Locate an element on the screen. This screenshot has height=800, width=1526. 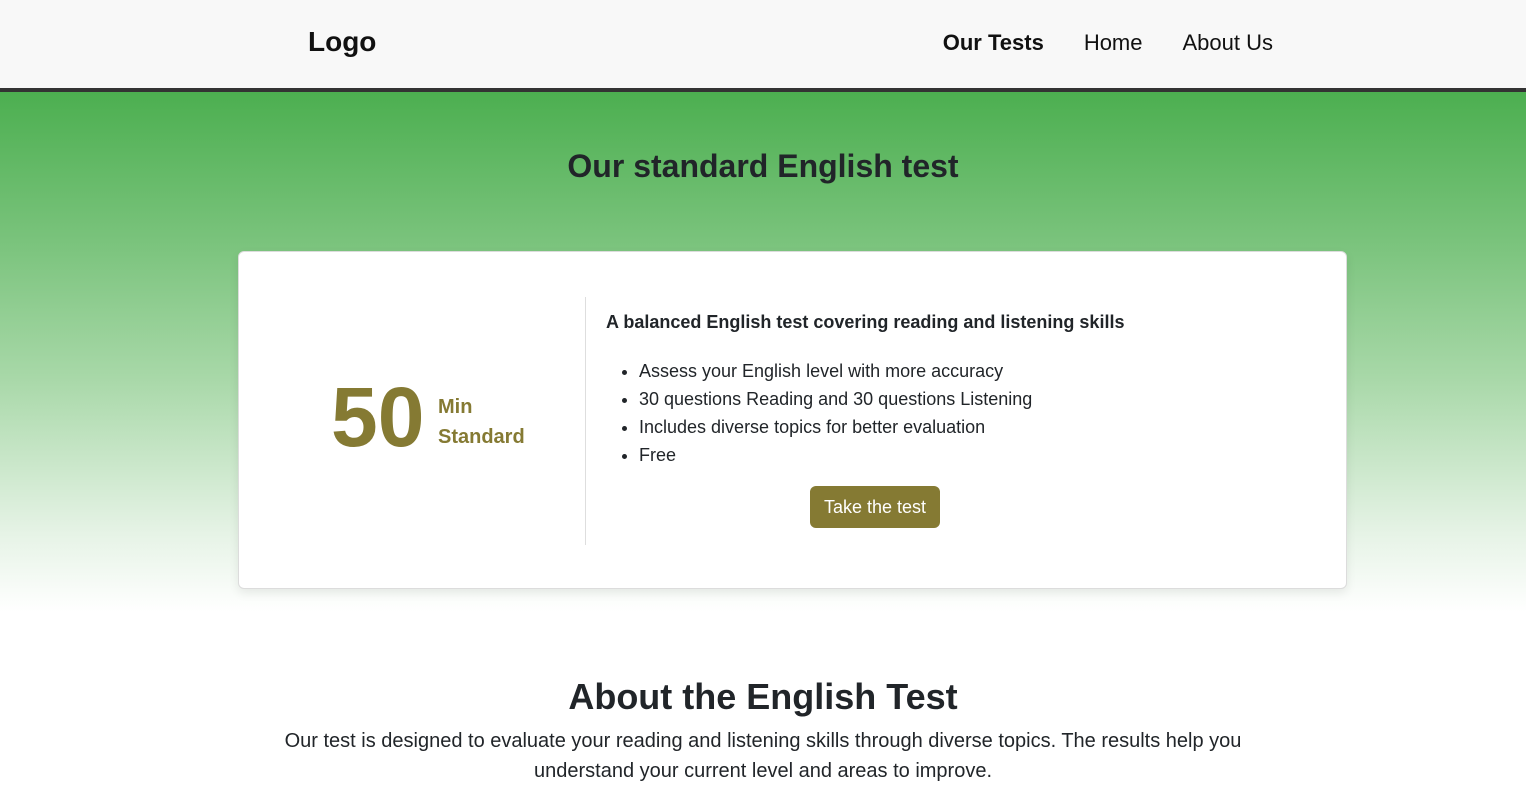
navbar: Logo Our Tests Home About Us is located at coordinates (763, 46).